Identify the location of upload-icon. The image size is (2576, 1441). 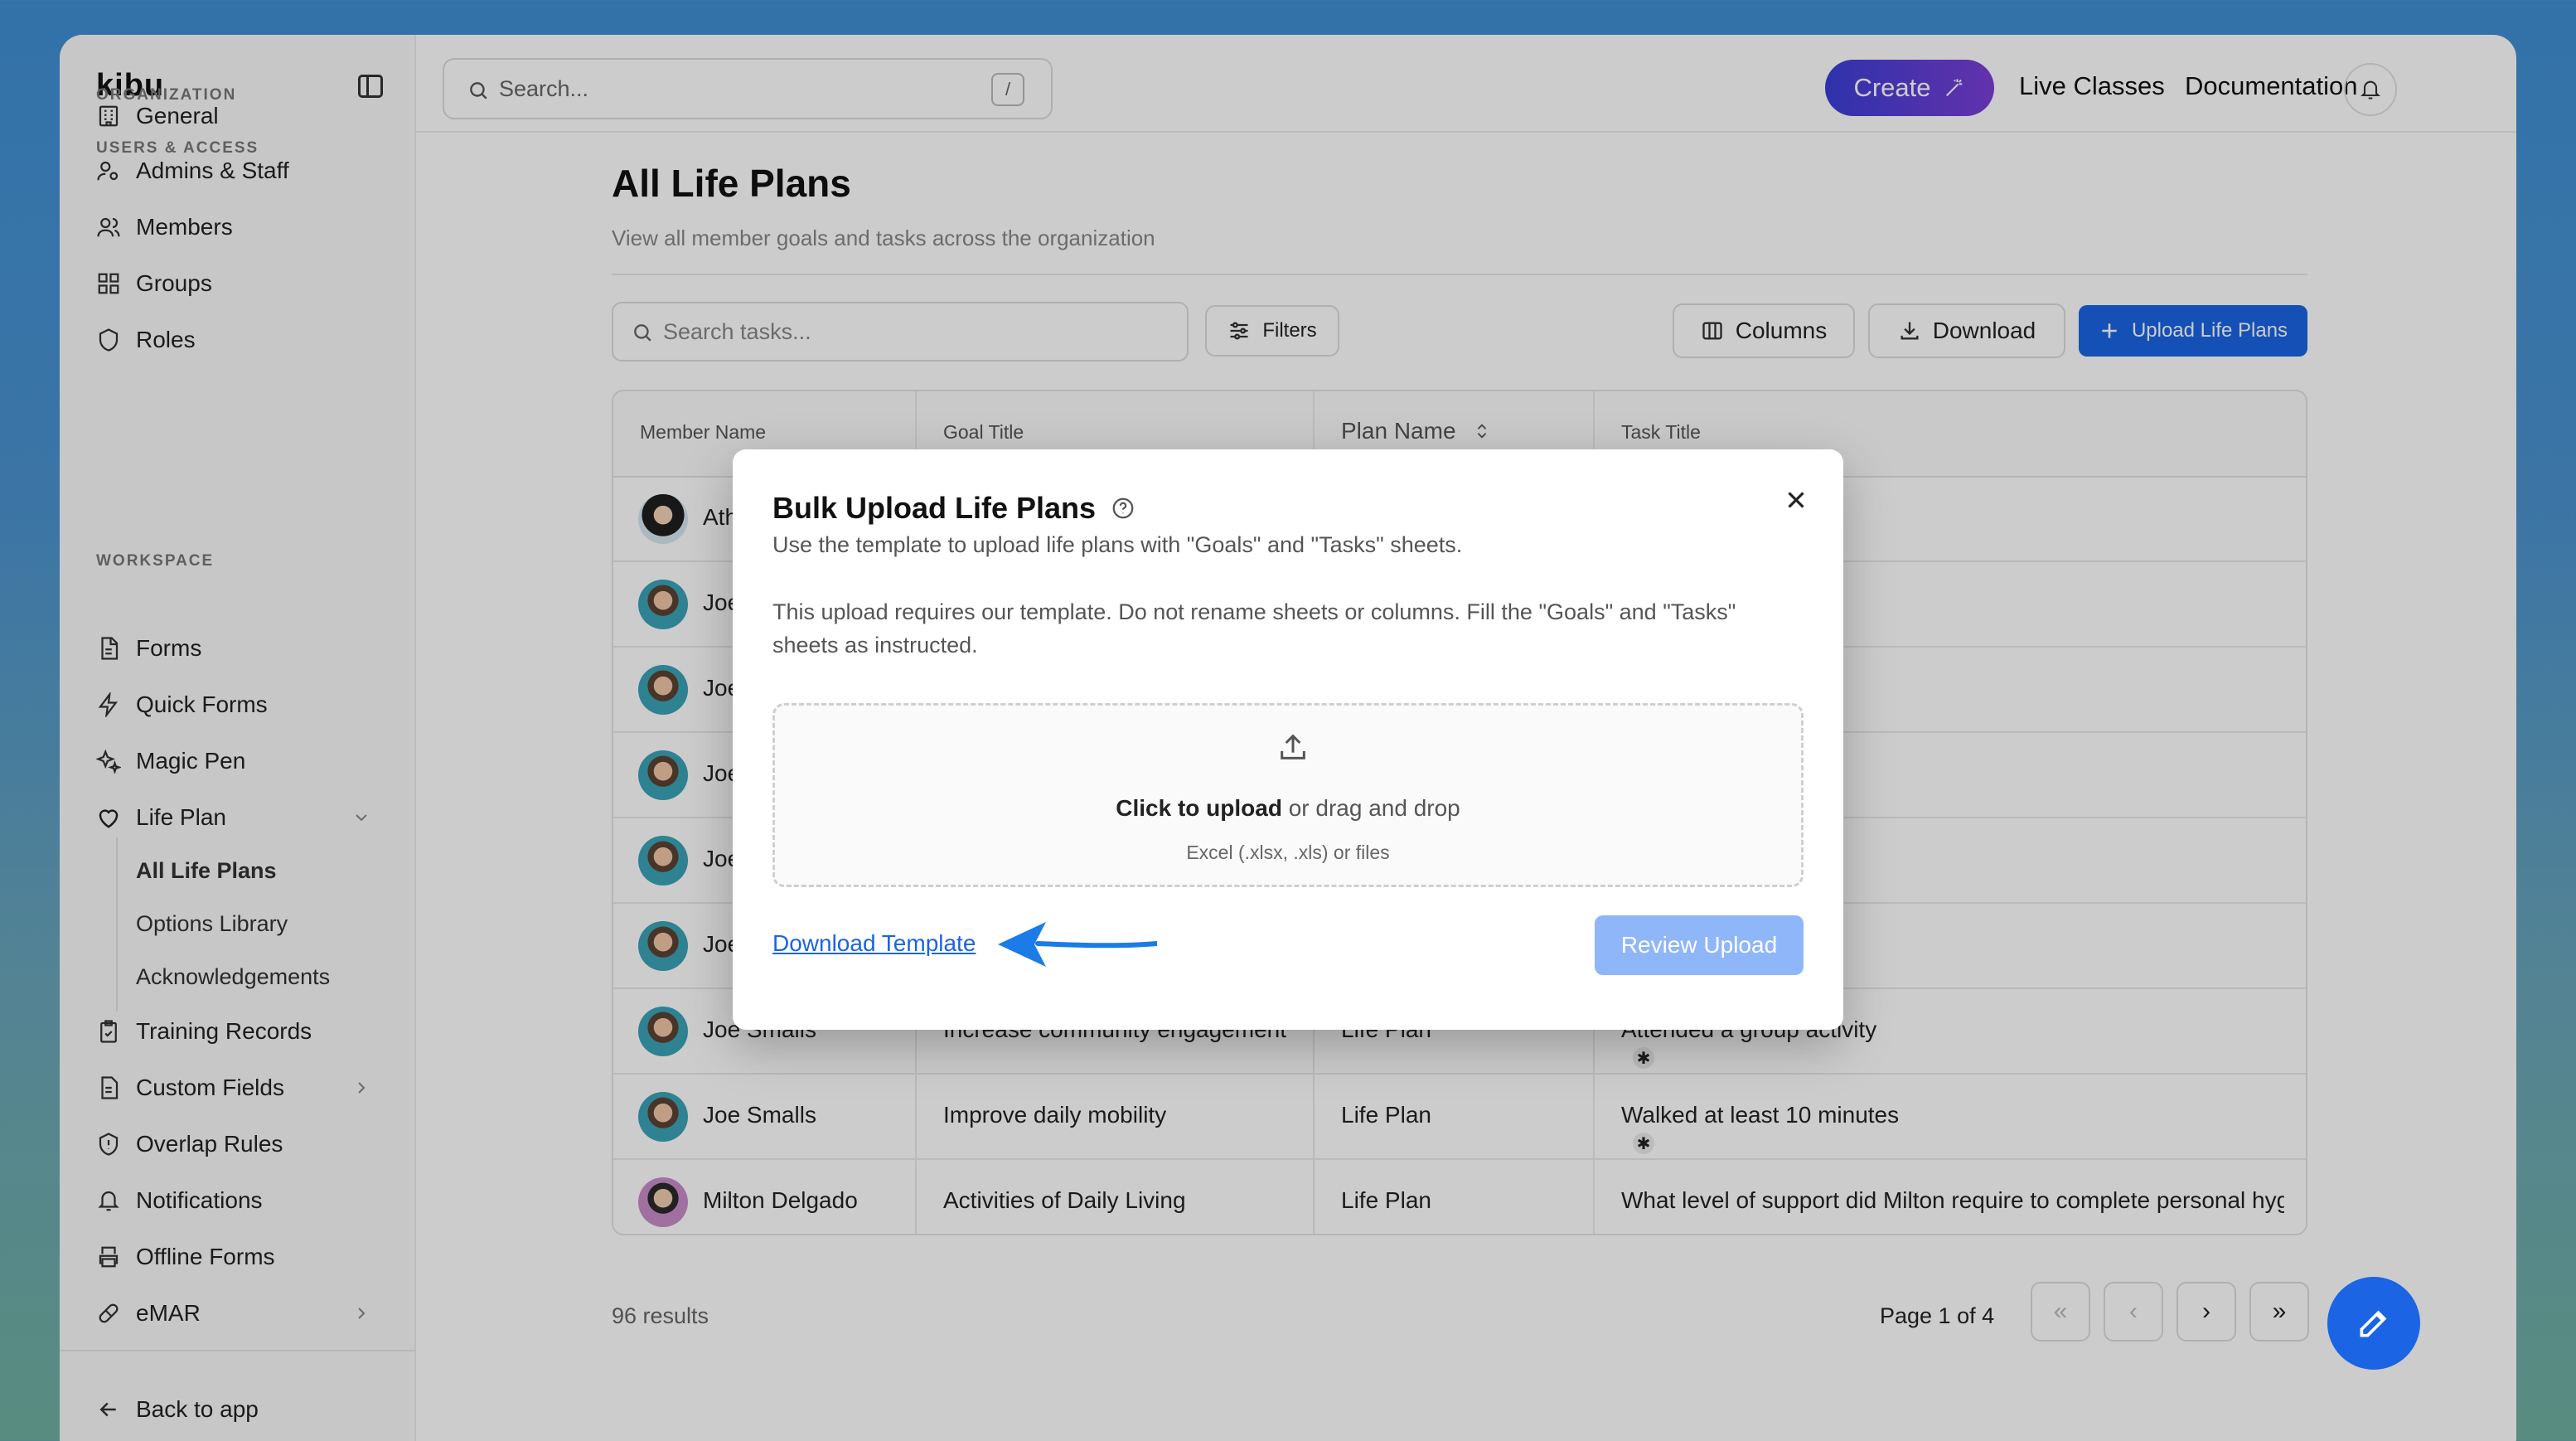
(1293, 746).